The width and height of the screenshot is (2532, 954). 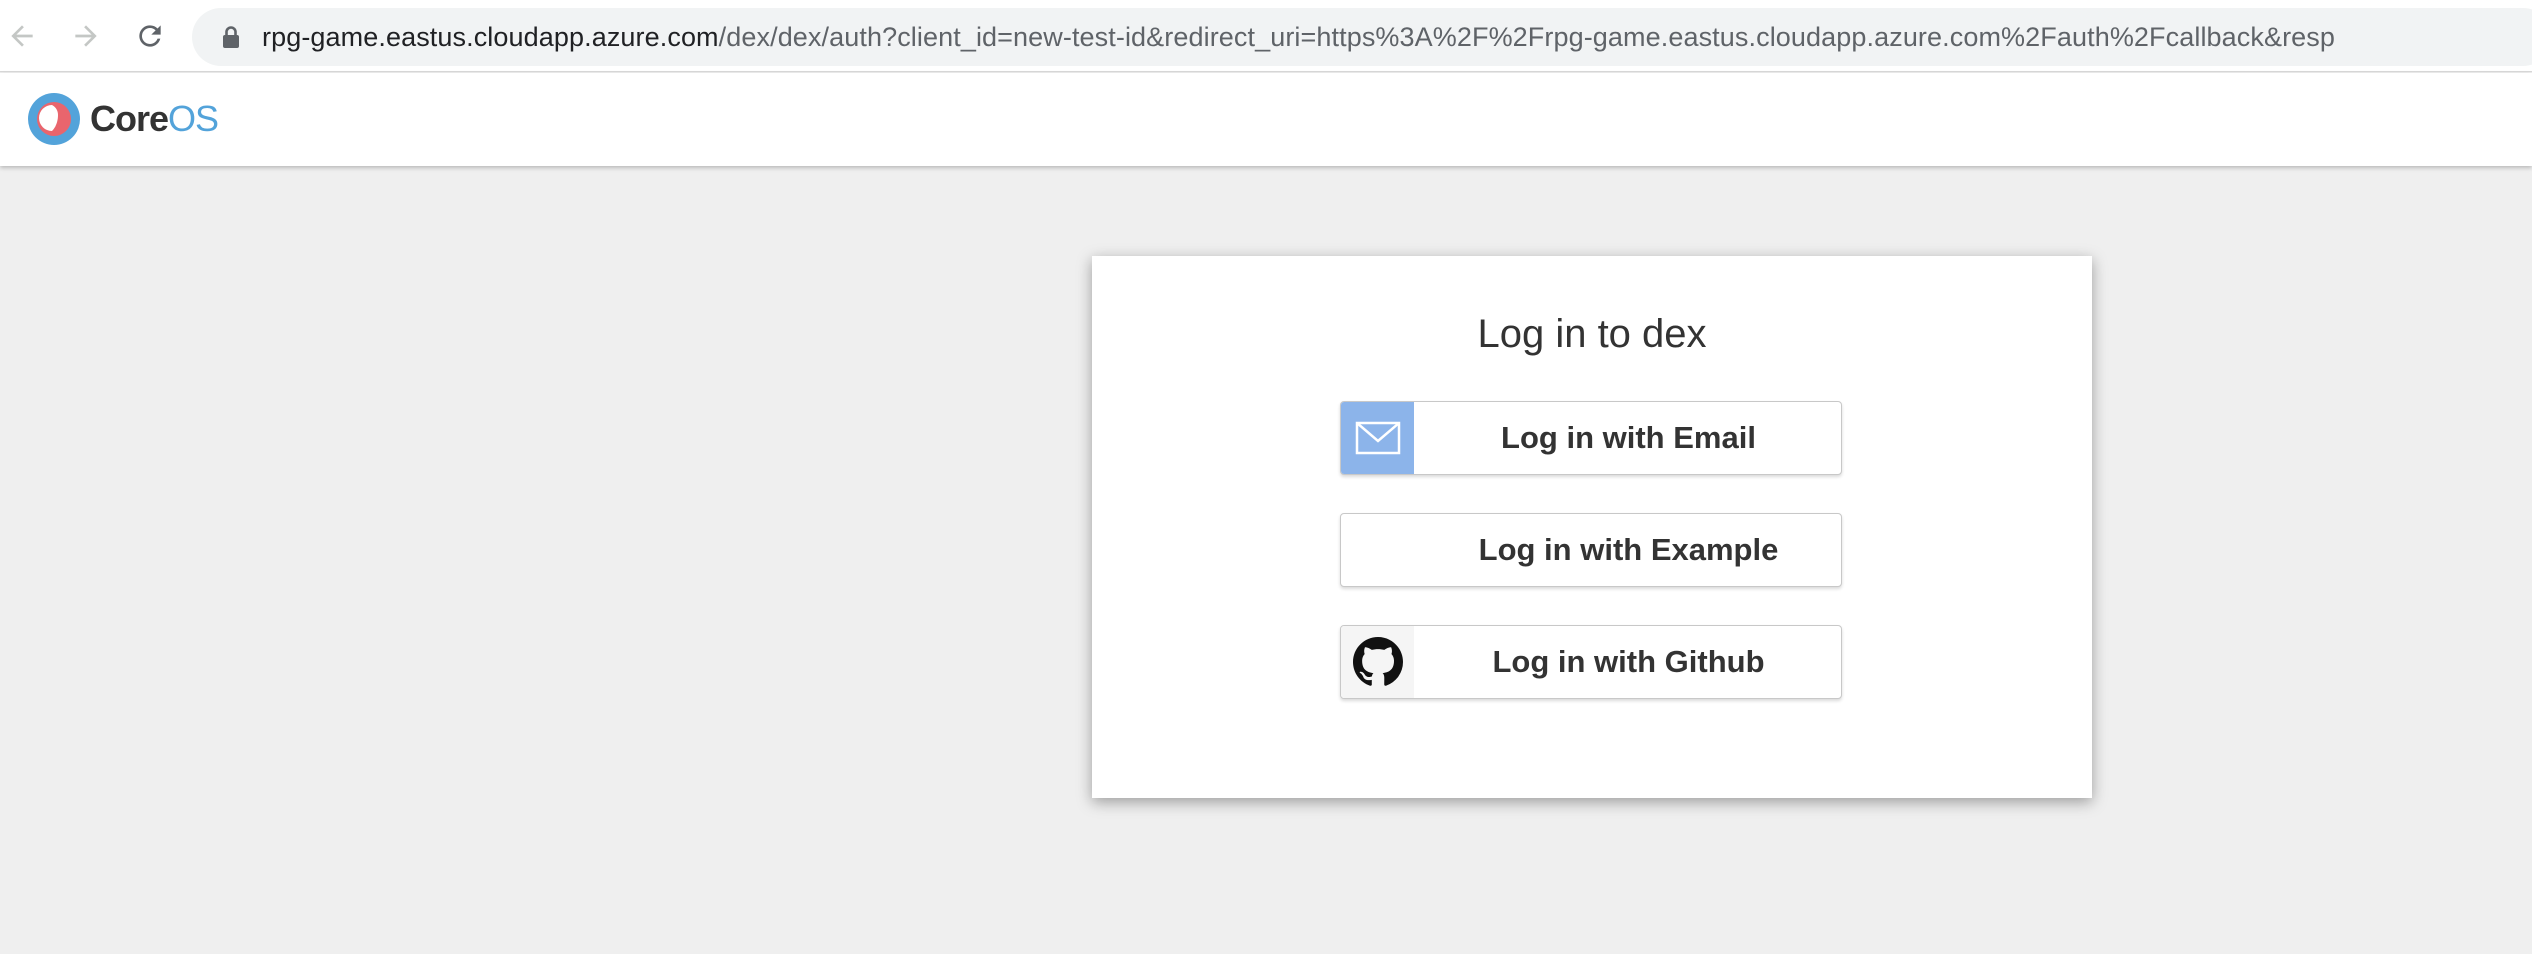 I want to click on reload-icon, so click(x=150, y=36).